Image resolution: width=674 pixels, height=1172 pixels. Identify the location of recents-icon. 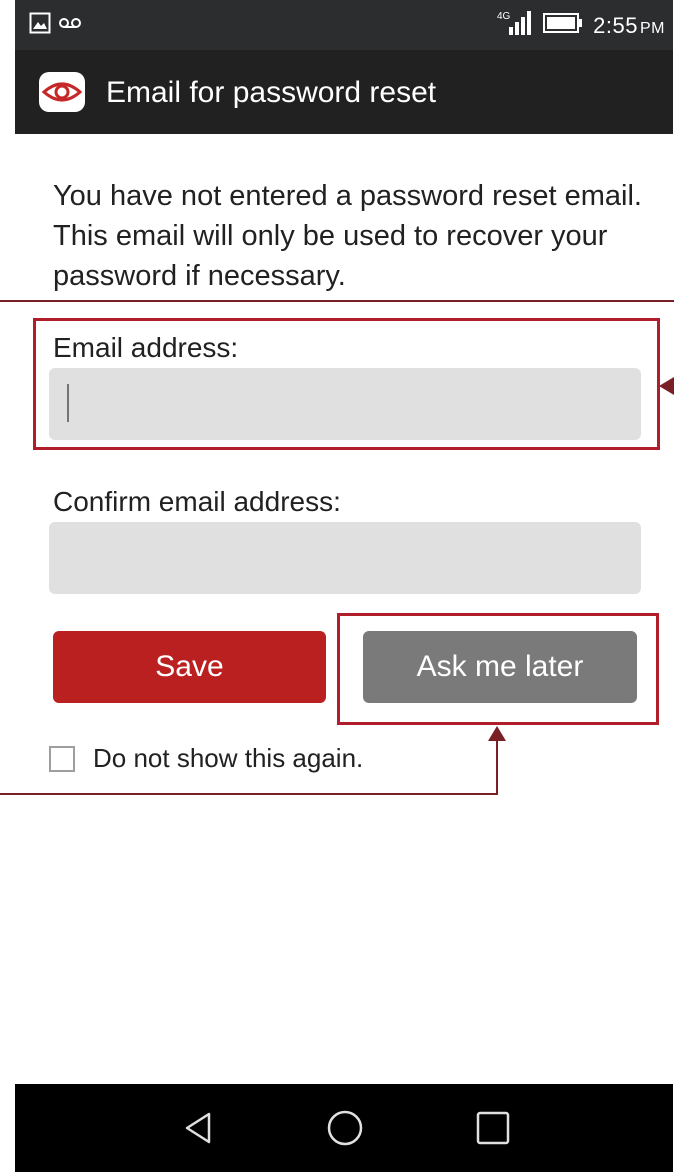
(493, 1128).